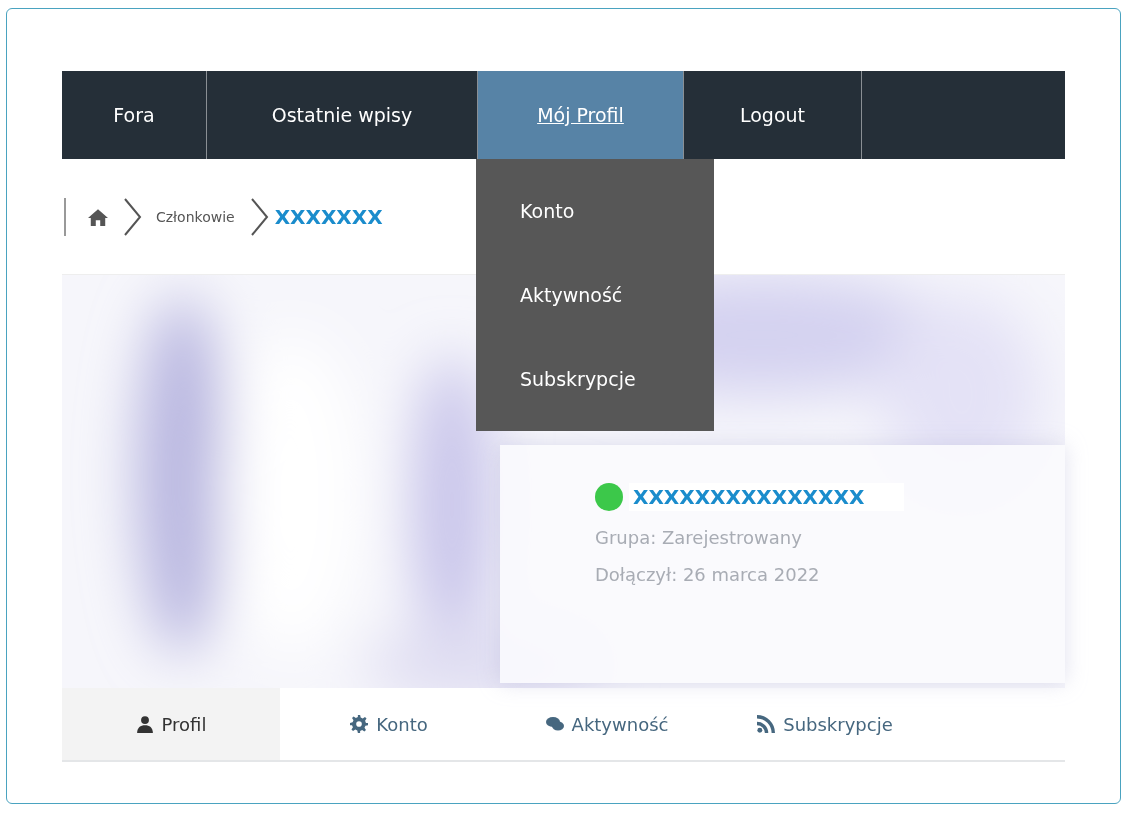 This screenshot has width=1127, height=816. Describe the element at coordinates (328, 216) in the screenshot. I see `breadcrumb-current: XXXXXXX` at that location.